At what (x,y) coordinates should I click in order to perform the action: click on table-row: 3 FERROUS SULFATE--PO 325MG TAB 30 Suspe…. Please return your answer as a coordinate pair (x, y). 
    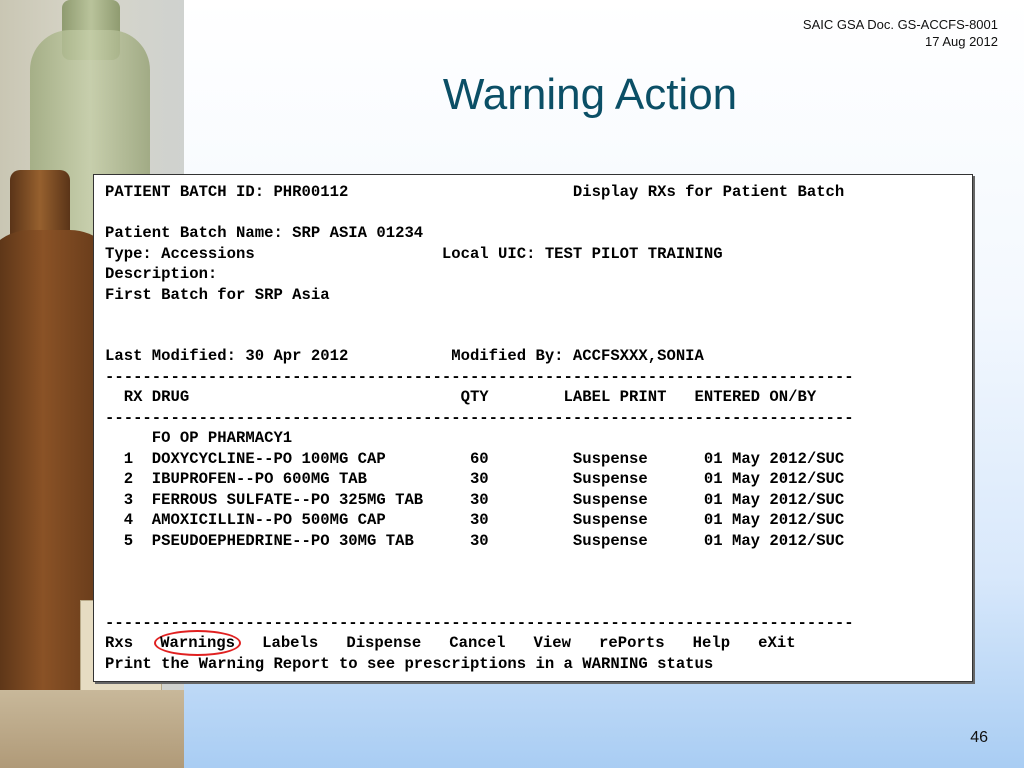
    Looking at the image, I should click on (479, 500).